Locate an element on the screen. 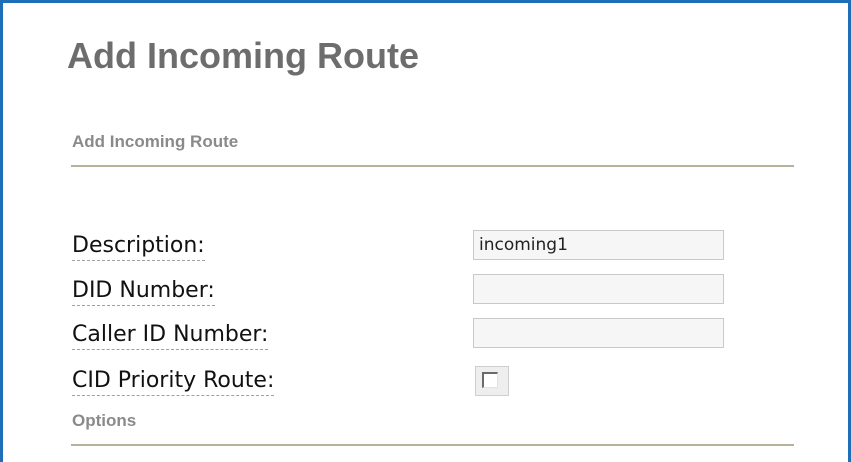 This screenshot has height=462, width=851. checkbox-box is located at coordinates (490, 380).